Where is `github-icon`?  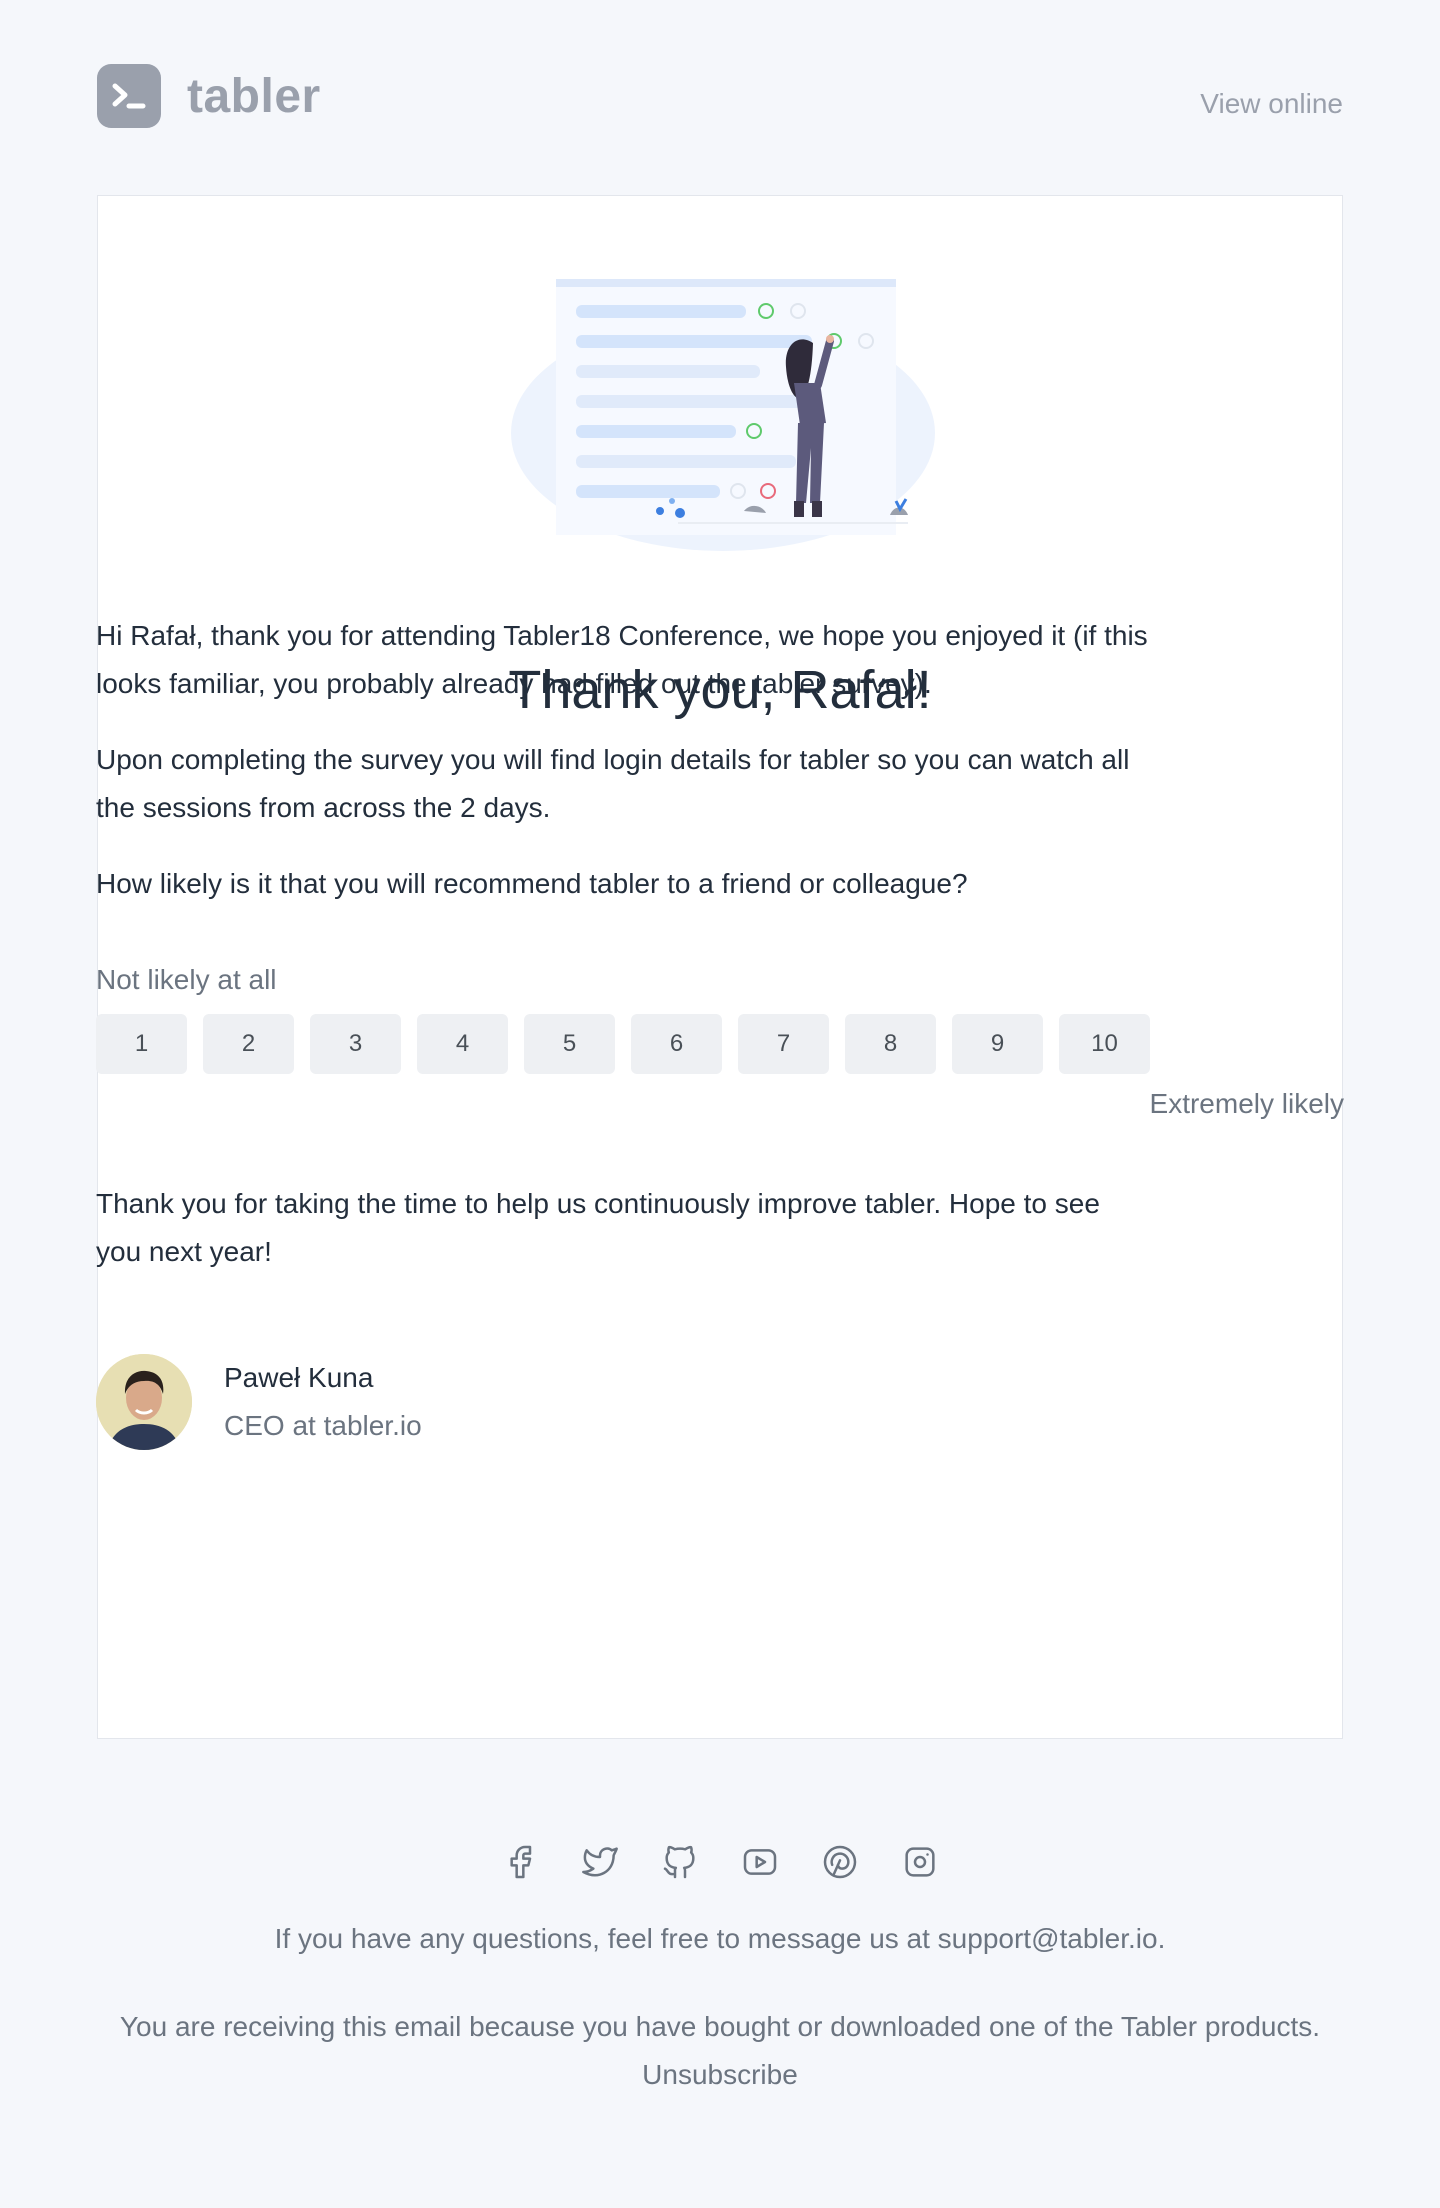
github-icon is located at coordinates (680, 1862).